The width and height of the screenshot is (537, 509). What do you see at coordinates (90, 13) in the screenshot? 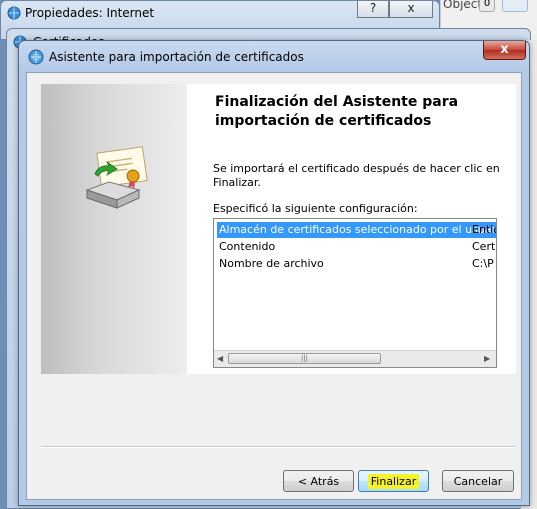
I see `window-title: Propiedades: Internet` at bounding box center [90, 13].